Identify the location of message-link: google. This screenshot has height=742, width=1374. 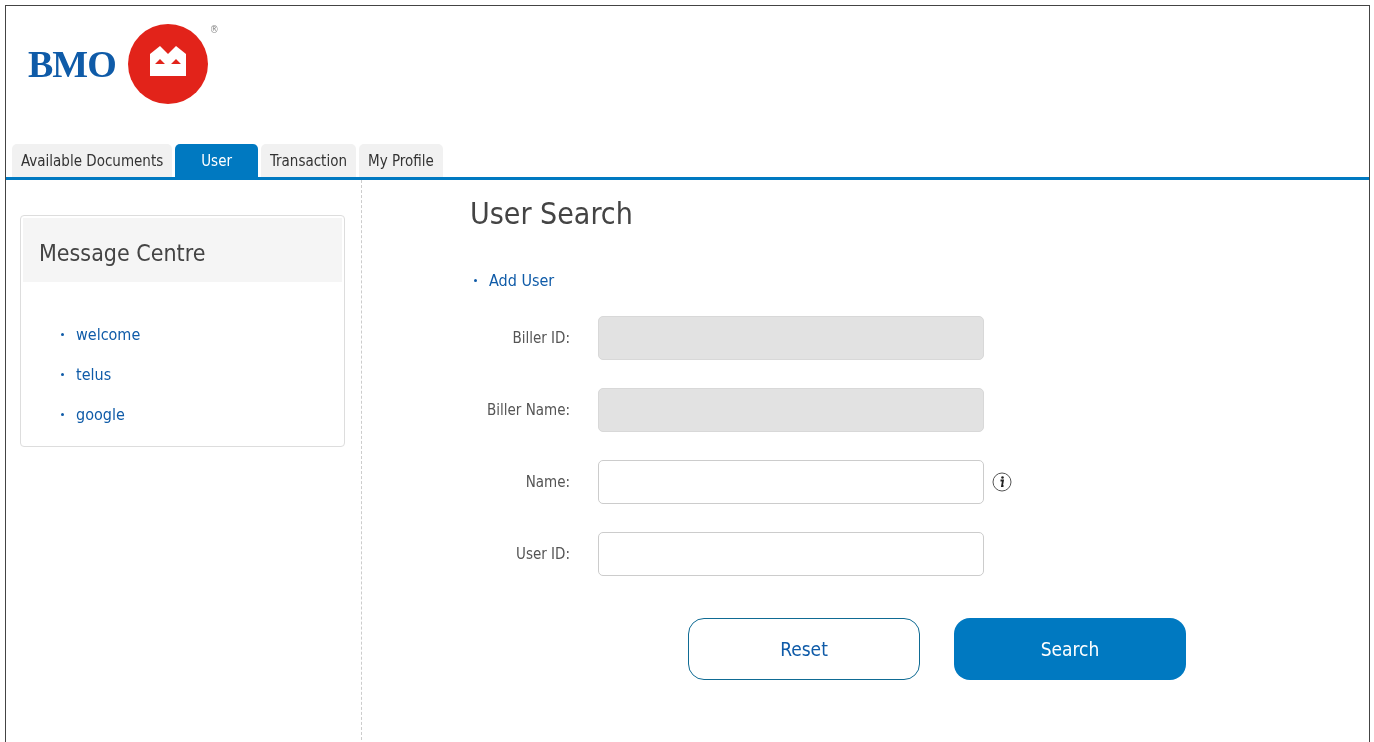
(100, 414).